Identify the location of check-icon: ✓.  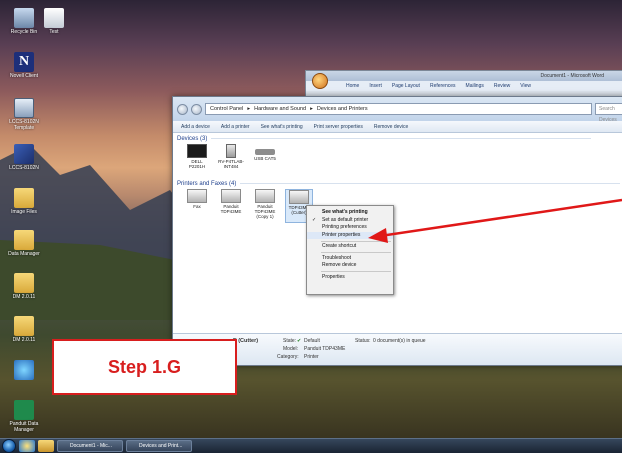
(314, 219).